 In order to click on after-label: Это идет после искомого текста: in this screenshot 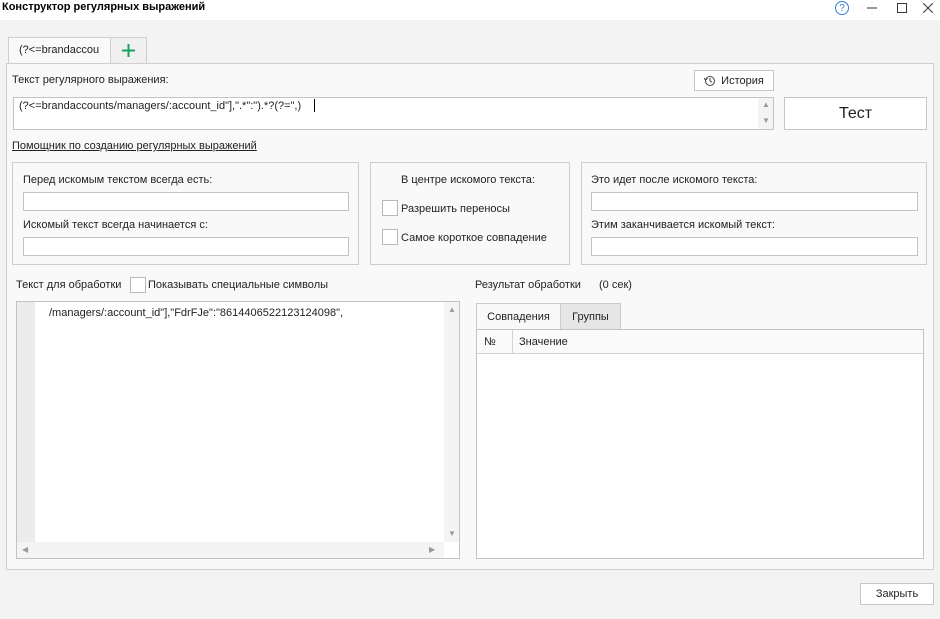, I will do `click(674, 180)`.